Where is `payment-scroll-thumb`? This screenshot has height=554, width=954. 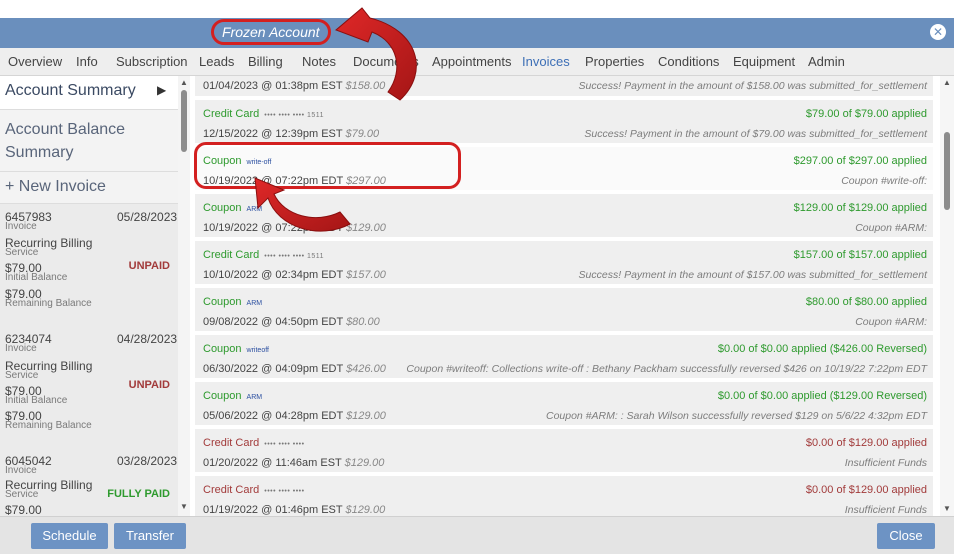
payment-scroll-thumb is located at coordinates (947, 171).